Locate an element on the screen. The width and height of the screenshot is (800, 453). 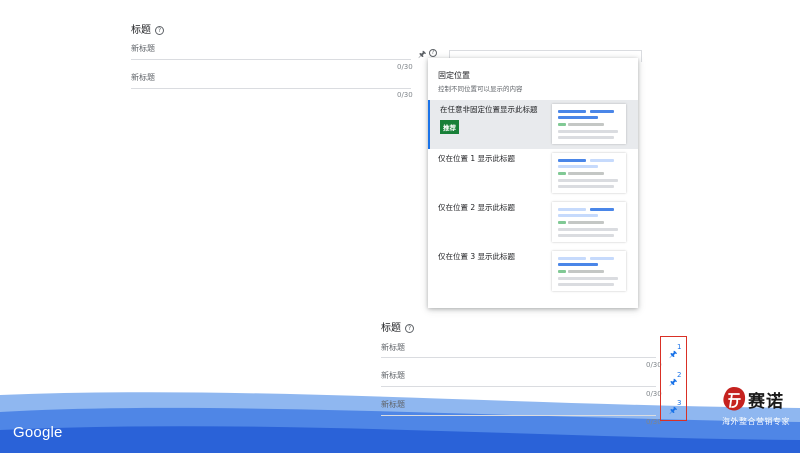
menu-option-position-1: 仅在位置 1 显示此标题 is located at coordinates (533, 173).